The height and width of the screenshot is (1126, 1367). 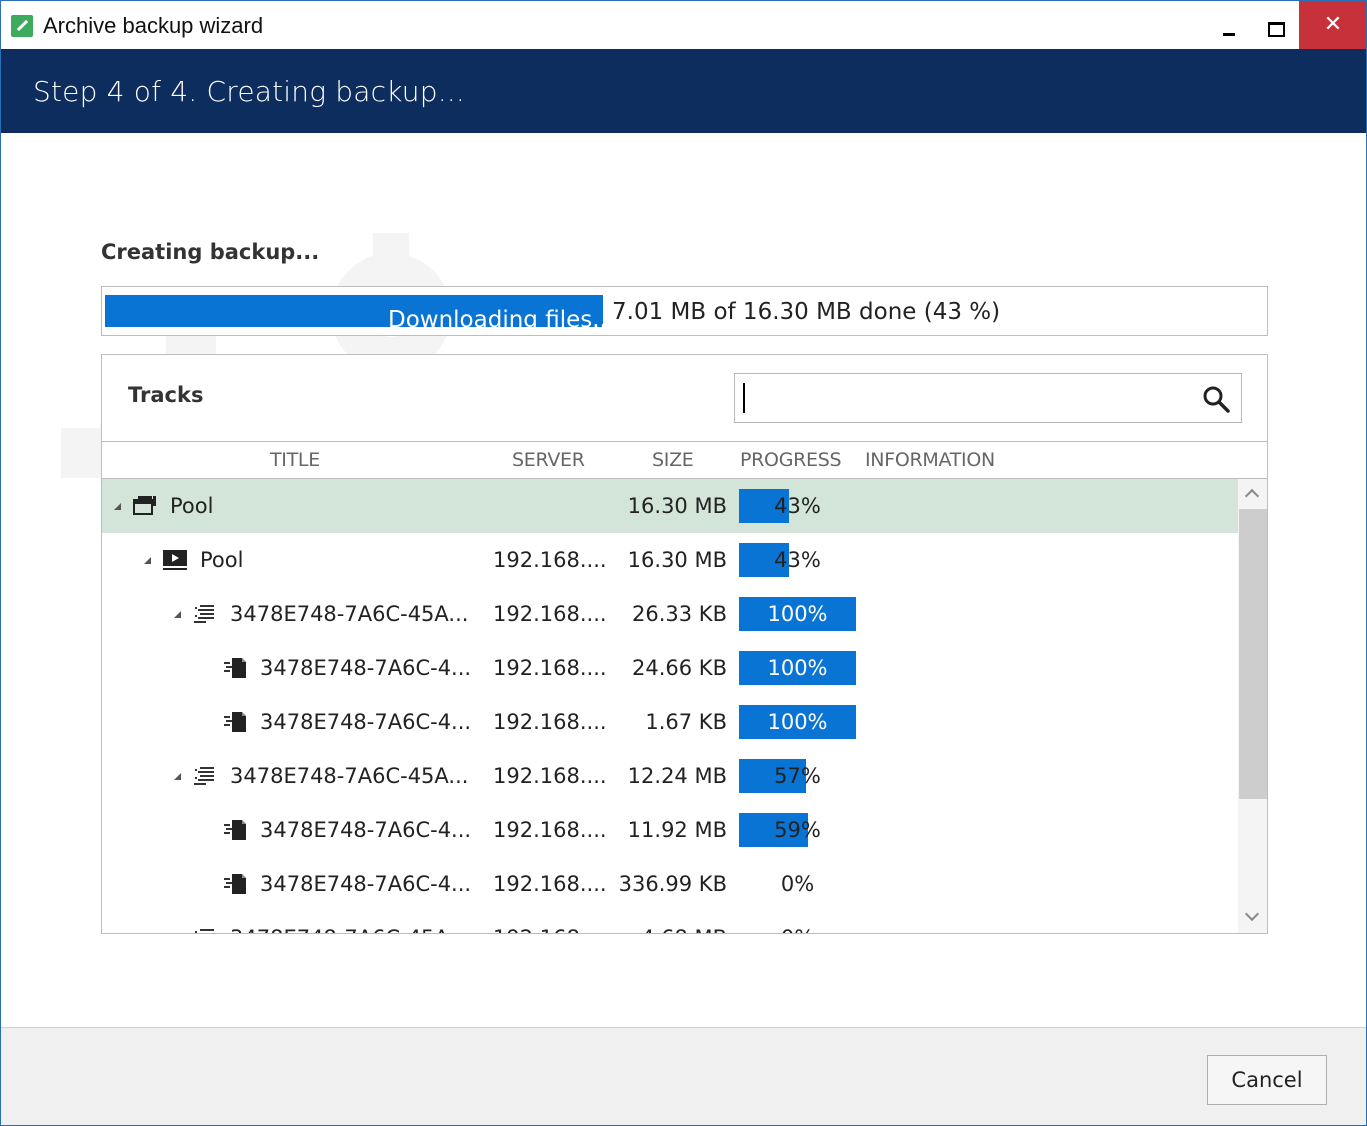 I want to click on row-size: 336.99 KB, so click(x=672, y=884).